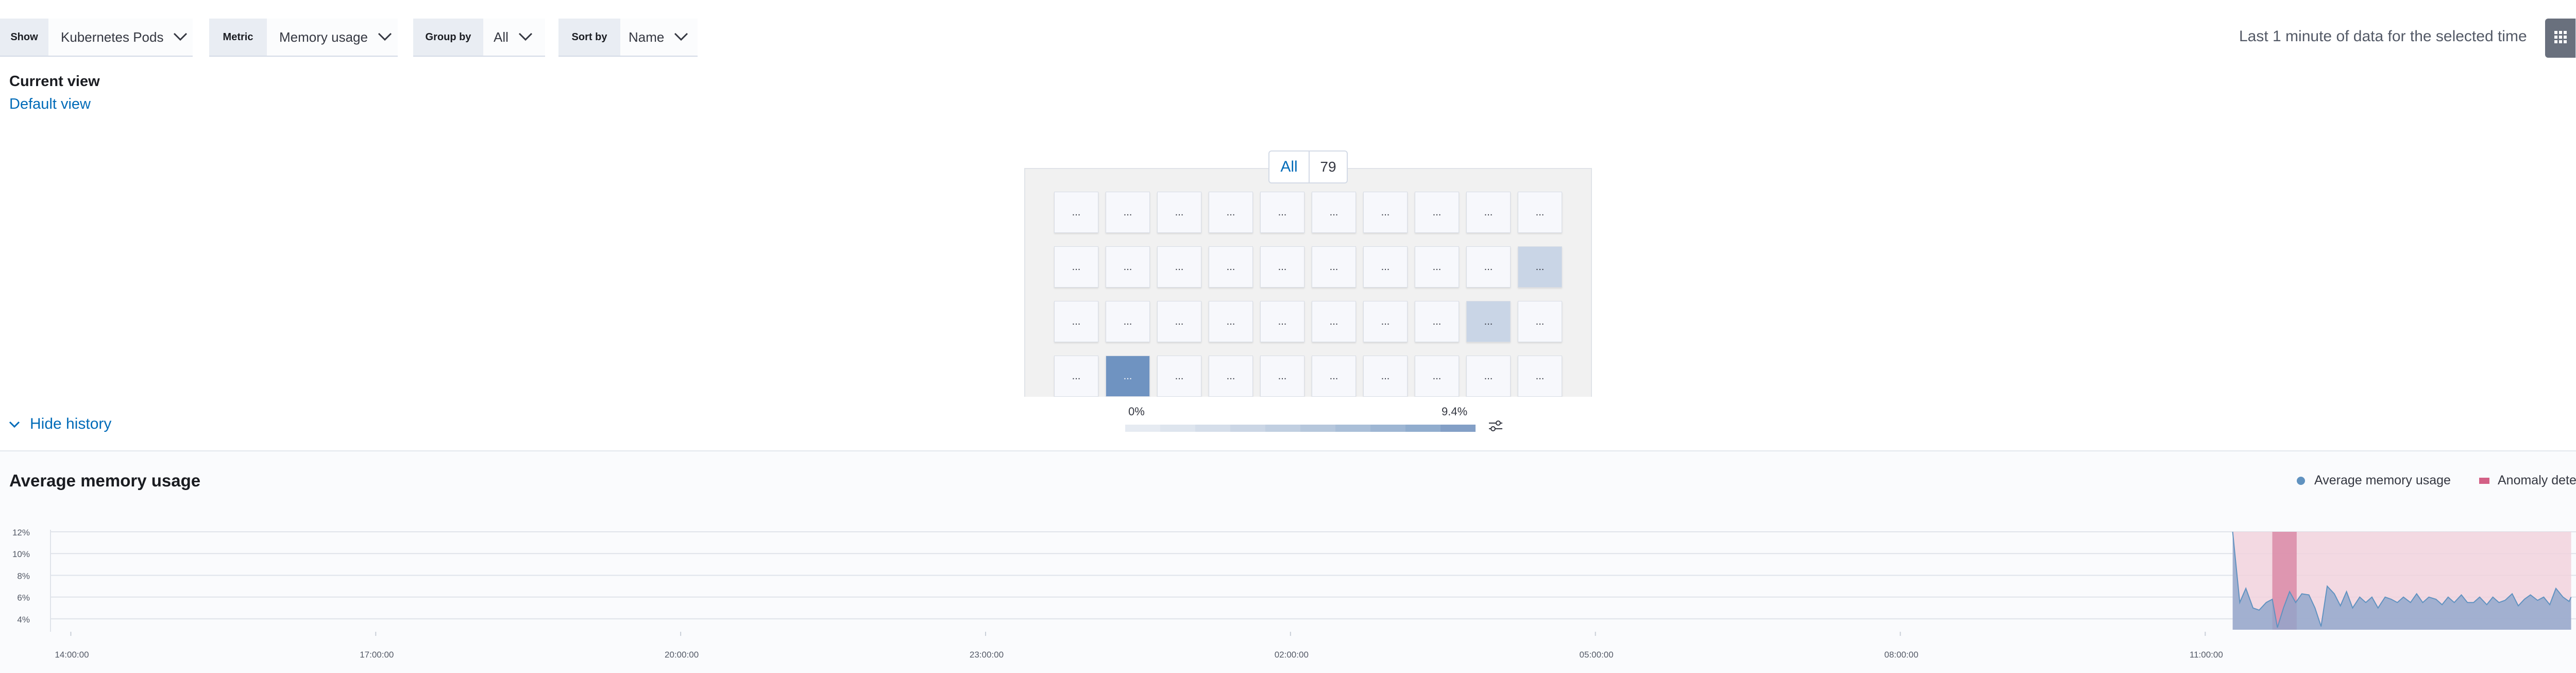 The height and width of the screenshot is (673, 2576). I want to click on current-view-label: Current view, so click(54, 81).